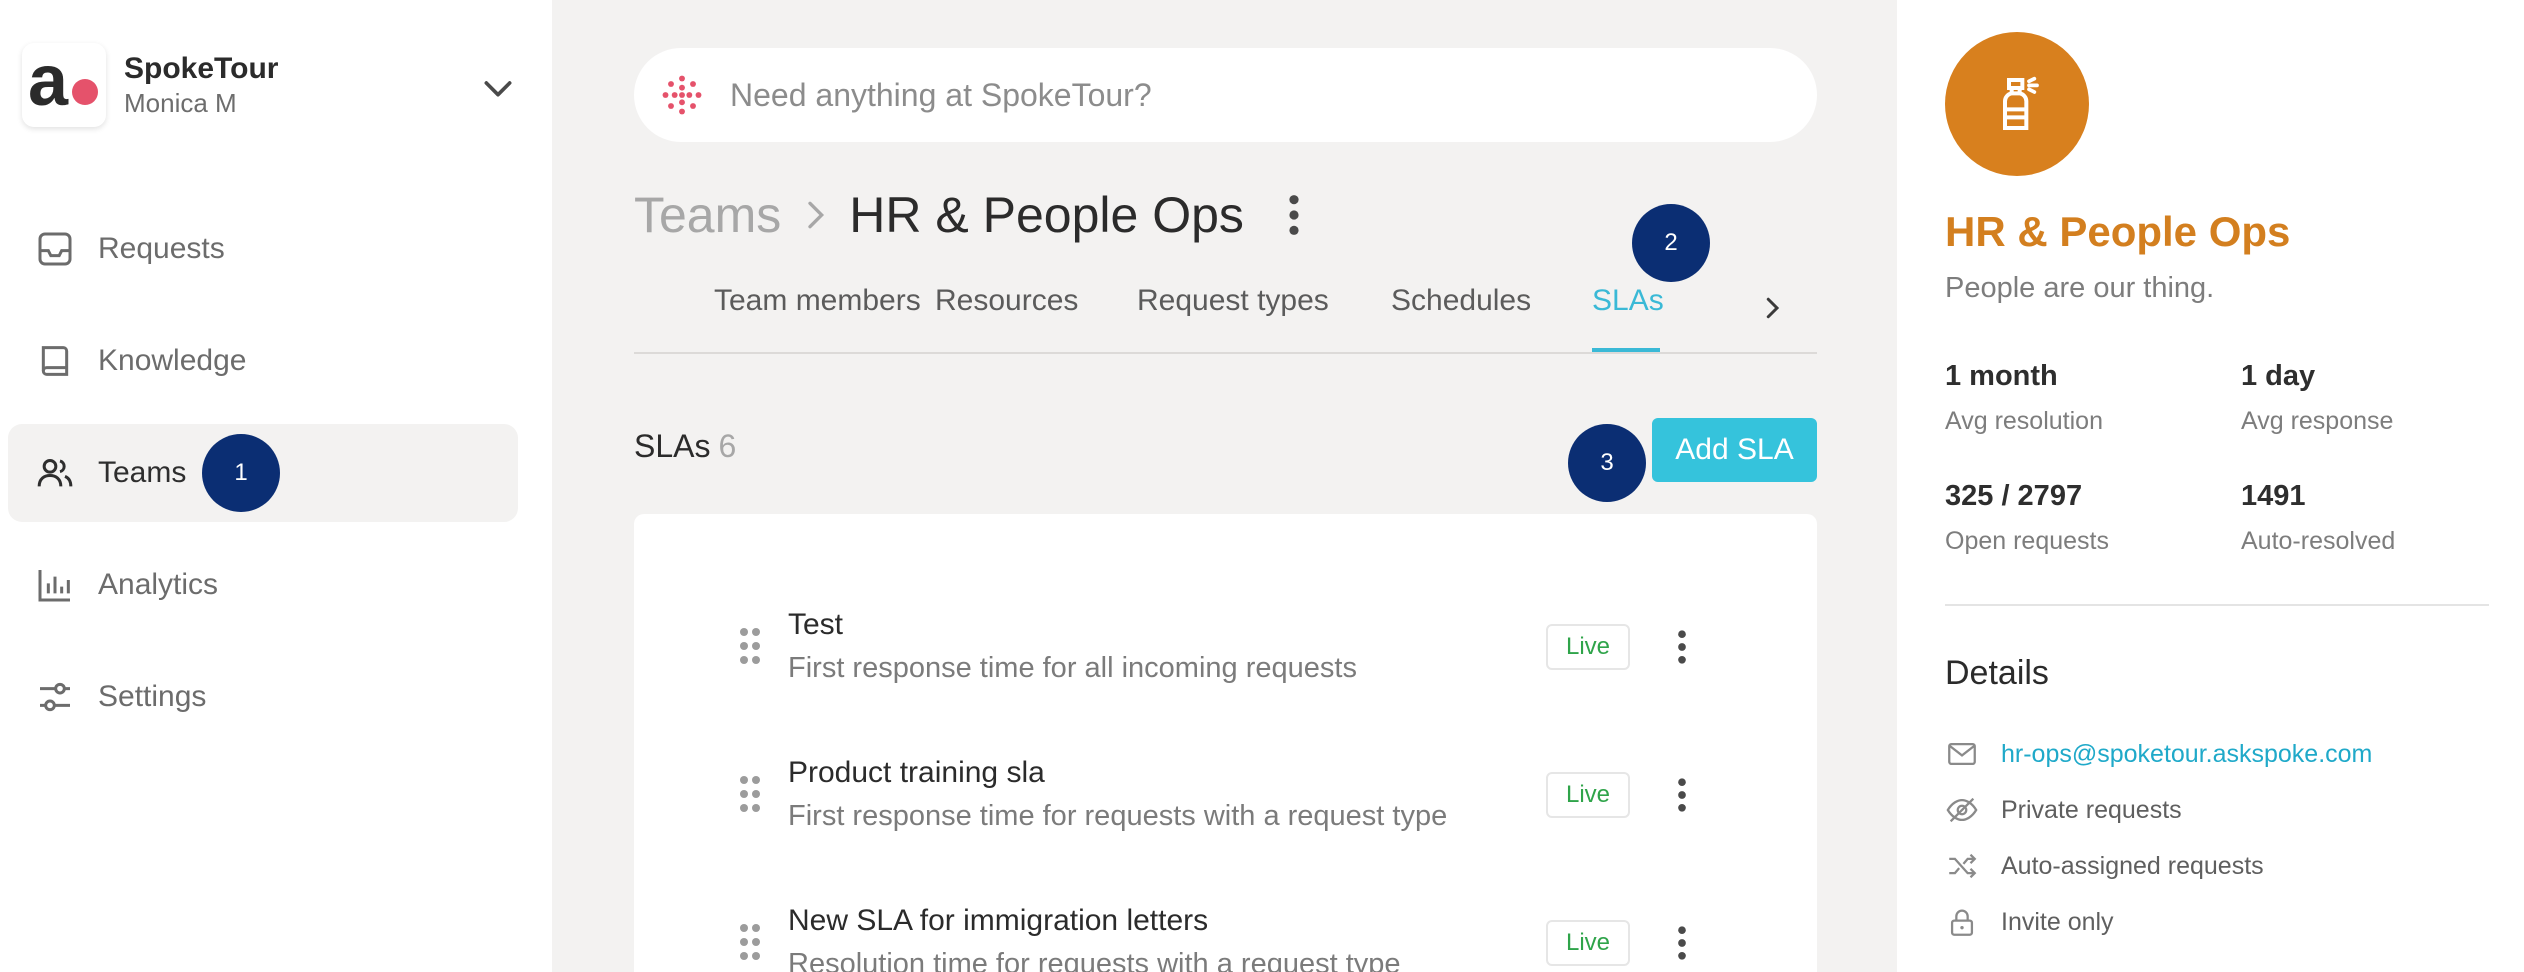  What do you see at coordinates (1006, 301) in the screenshot?
I see `tab-resources: Resources` at bounding box center [1006, 301].